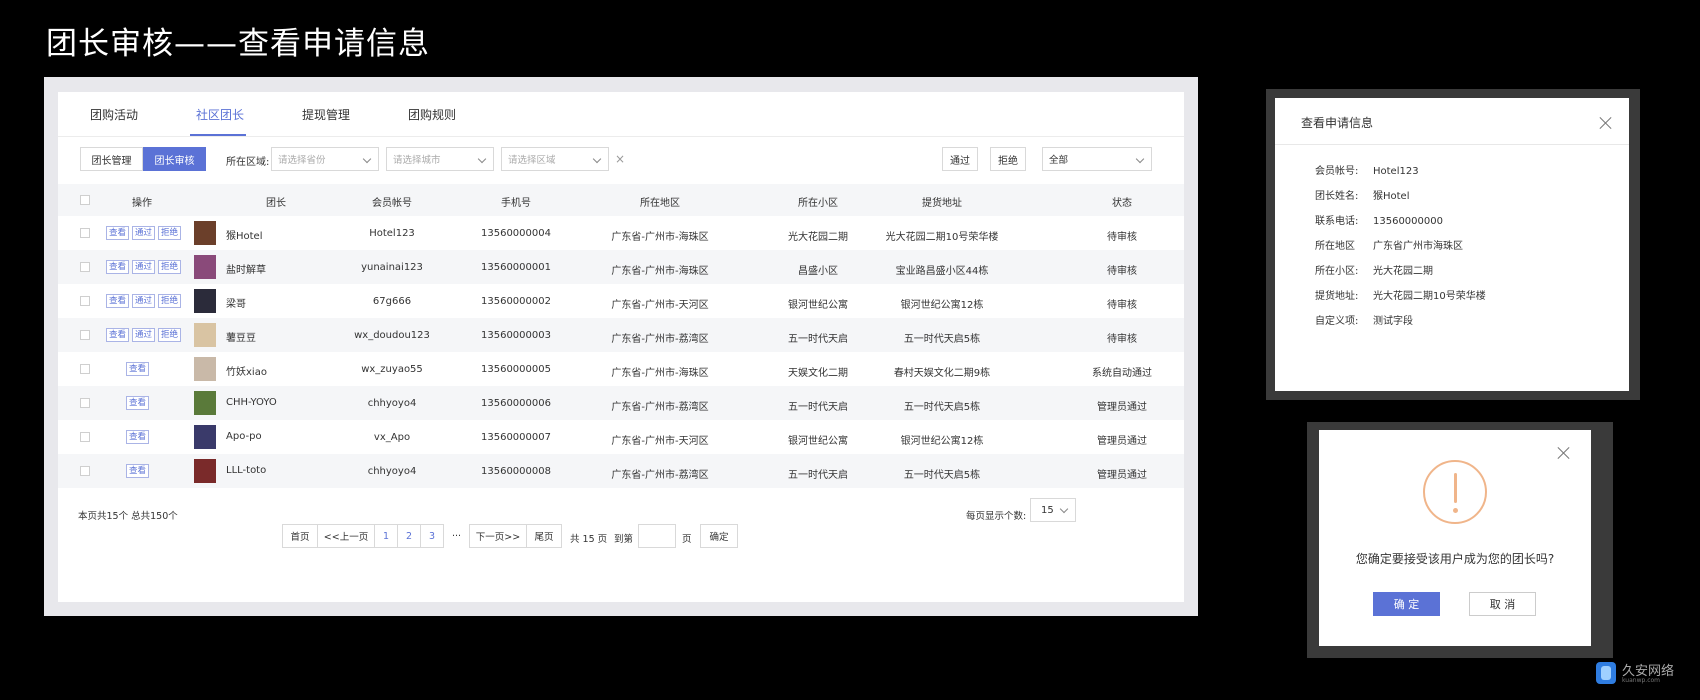 The image size is (1700, 700). I want to click on per-page-select: 15, so click(1053, 510).